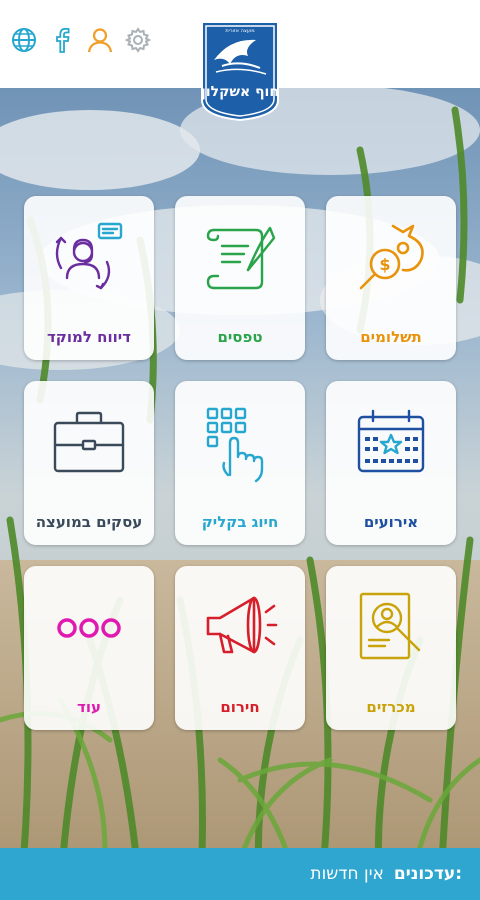  Describe the element at coordinates (427, 874) in the screenshot. I see `news-title: עדכונים:` at that location.